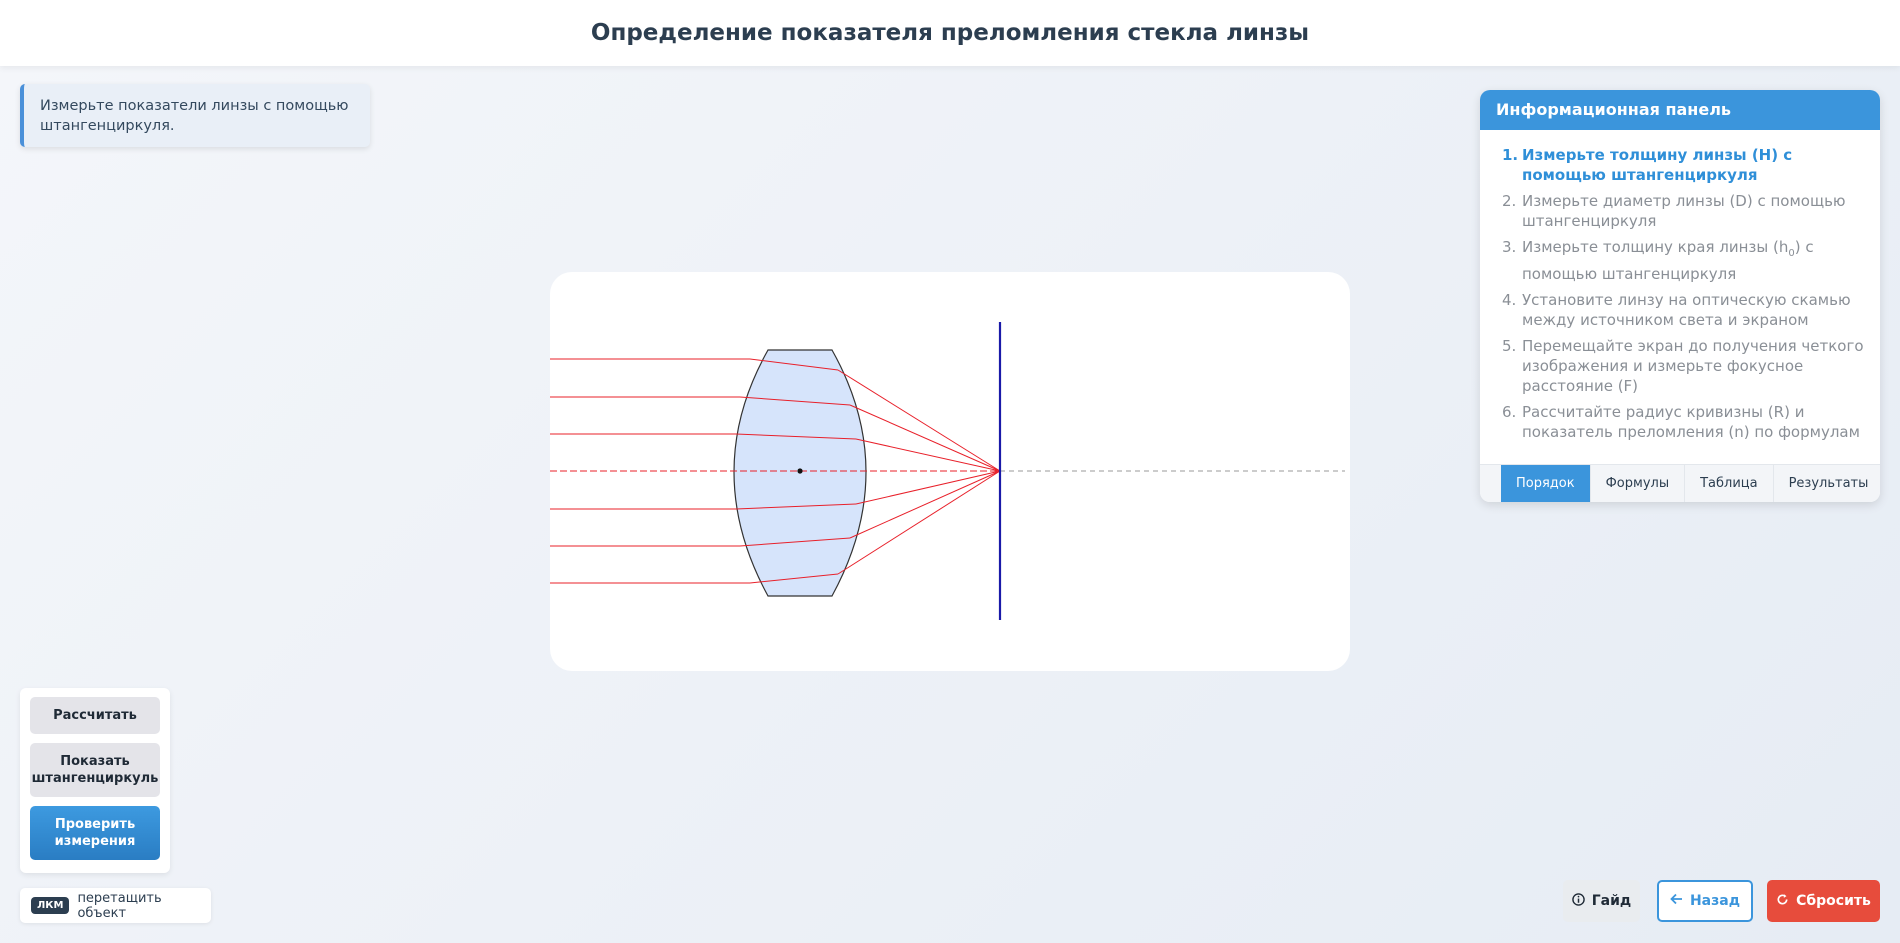 The width and height of the screenshot is (1900, 943). I want to click on check-measurements-button: Проверить измерения, so click(95, 833).